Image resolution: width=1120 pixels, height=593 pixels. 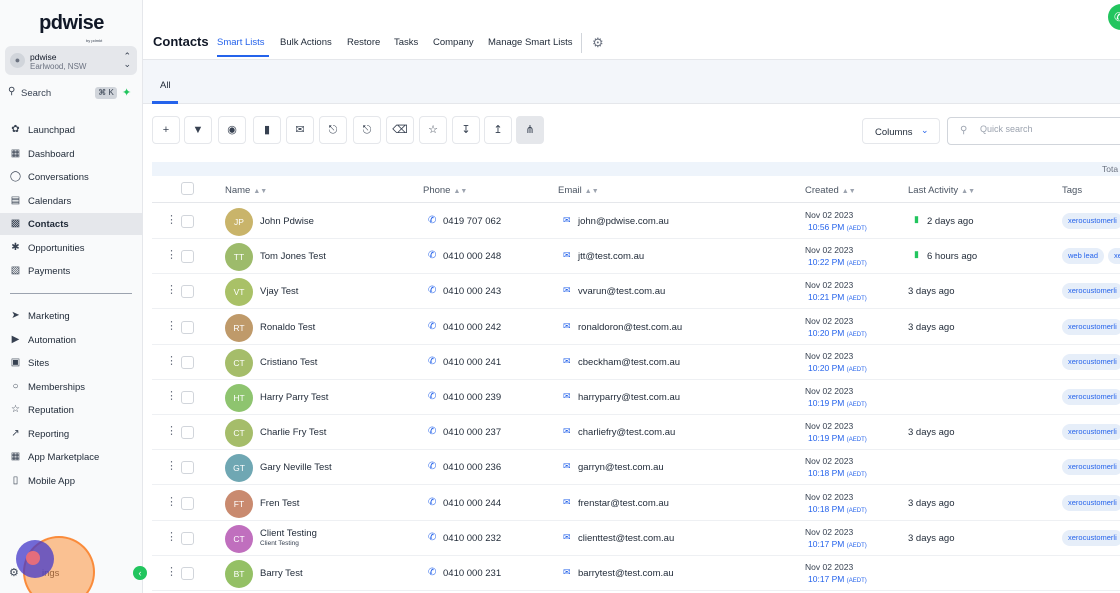 I want to click on contact-phone: 0410 000 232, so click(x=472, y=538).